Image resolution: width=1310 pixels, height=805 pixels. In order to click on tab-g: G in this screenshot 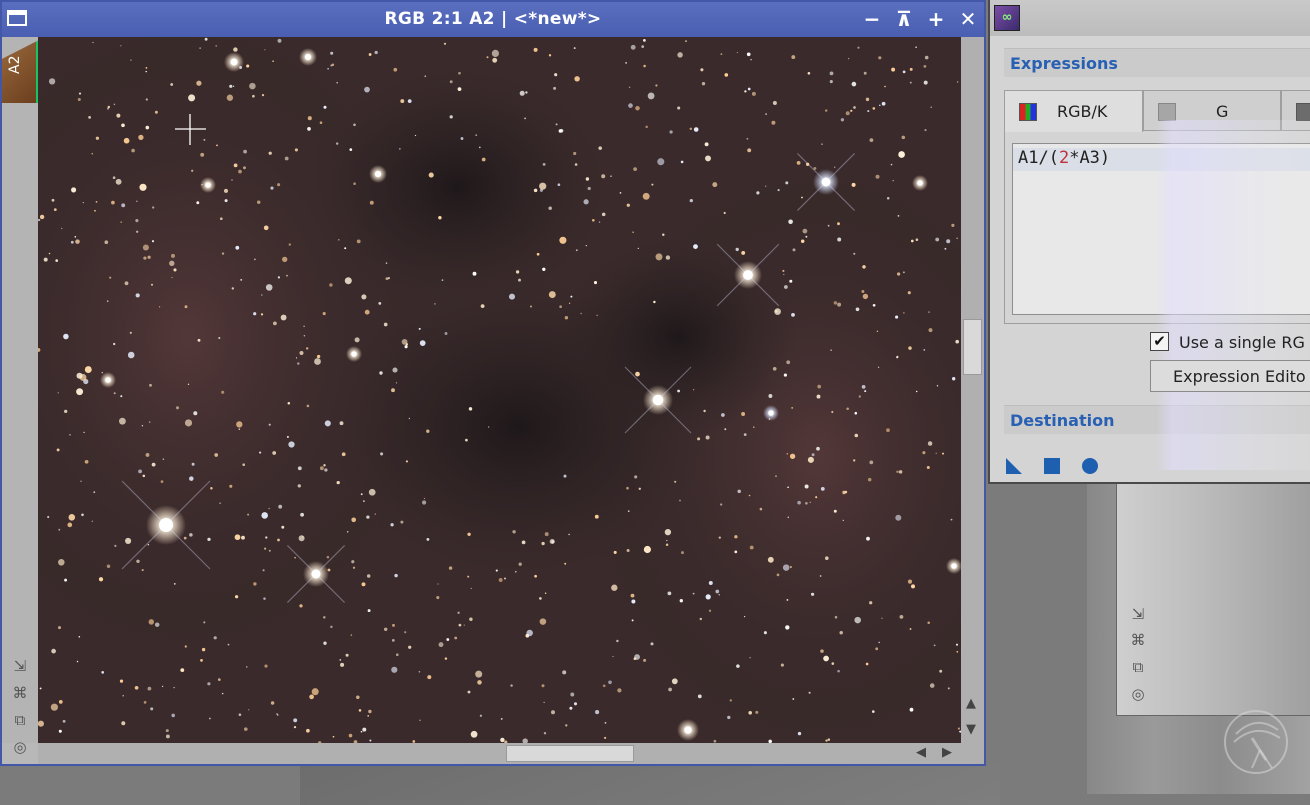, I will do `click(1212, 110)`.